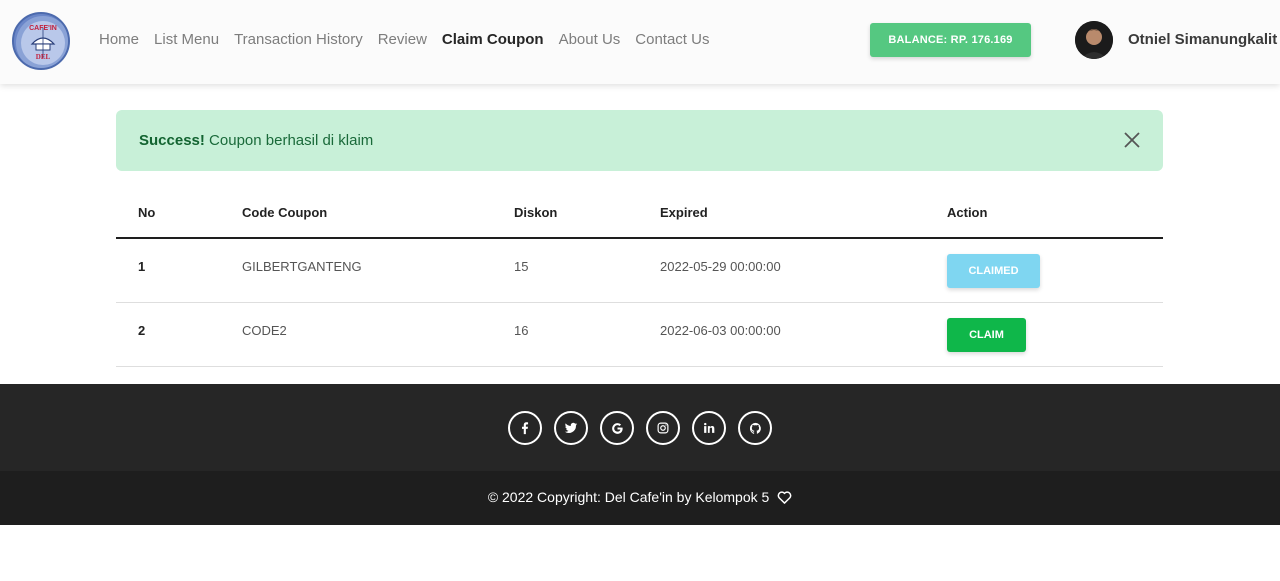  What do you see at coordinates (639, 140) in the screenshot?
I see `success-alert: Success! Coupon berhasil di klaim` at bounding box center [639, 140].